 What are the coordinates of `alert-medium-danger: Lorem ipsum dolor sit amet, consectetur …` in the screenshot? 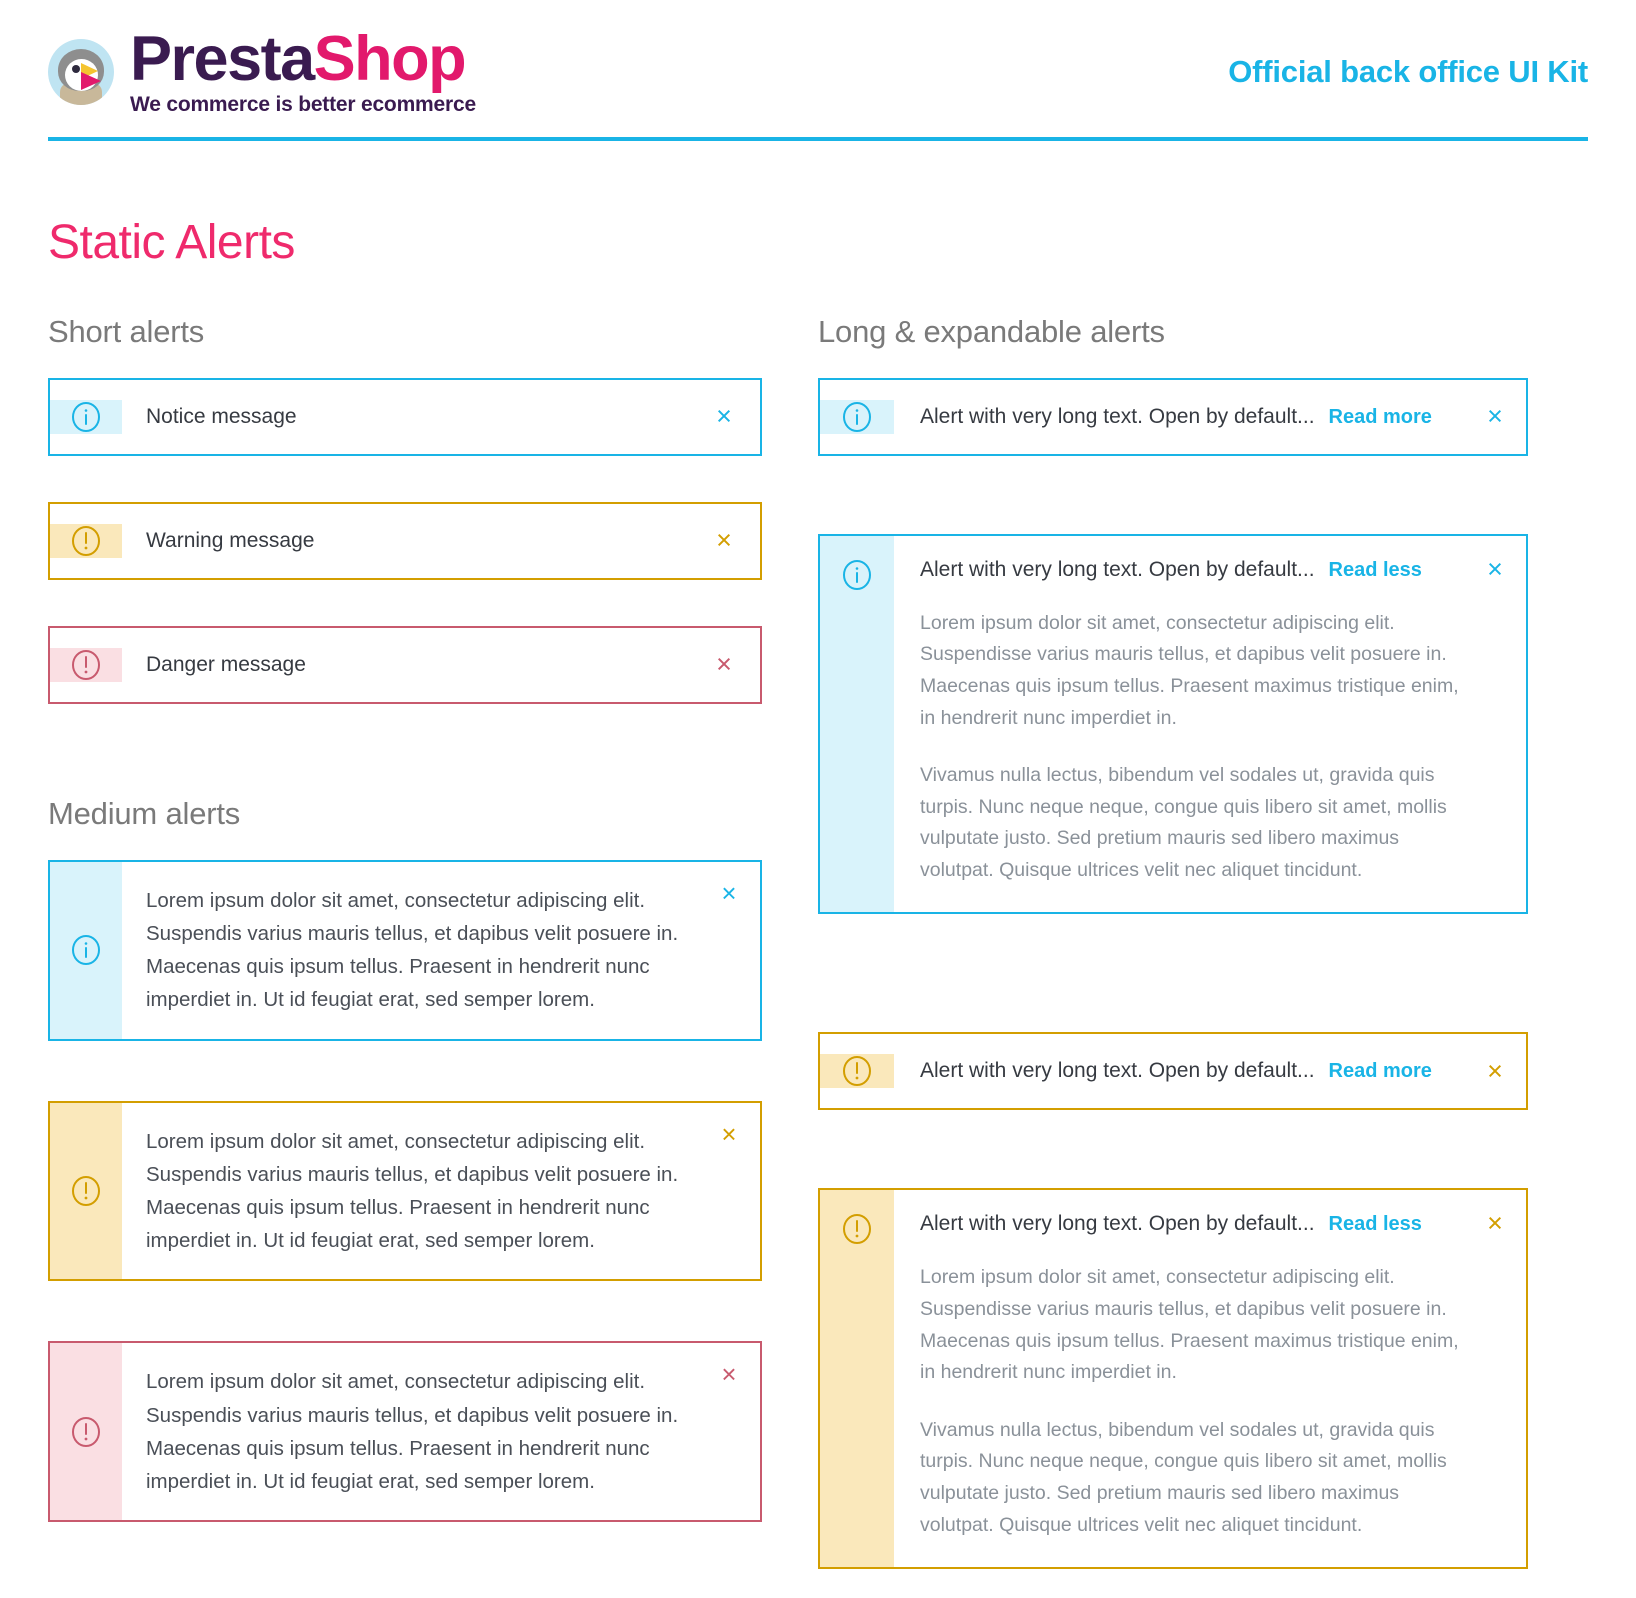 It's located at (405, 1432).